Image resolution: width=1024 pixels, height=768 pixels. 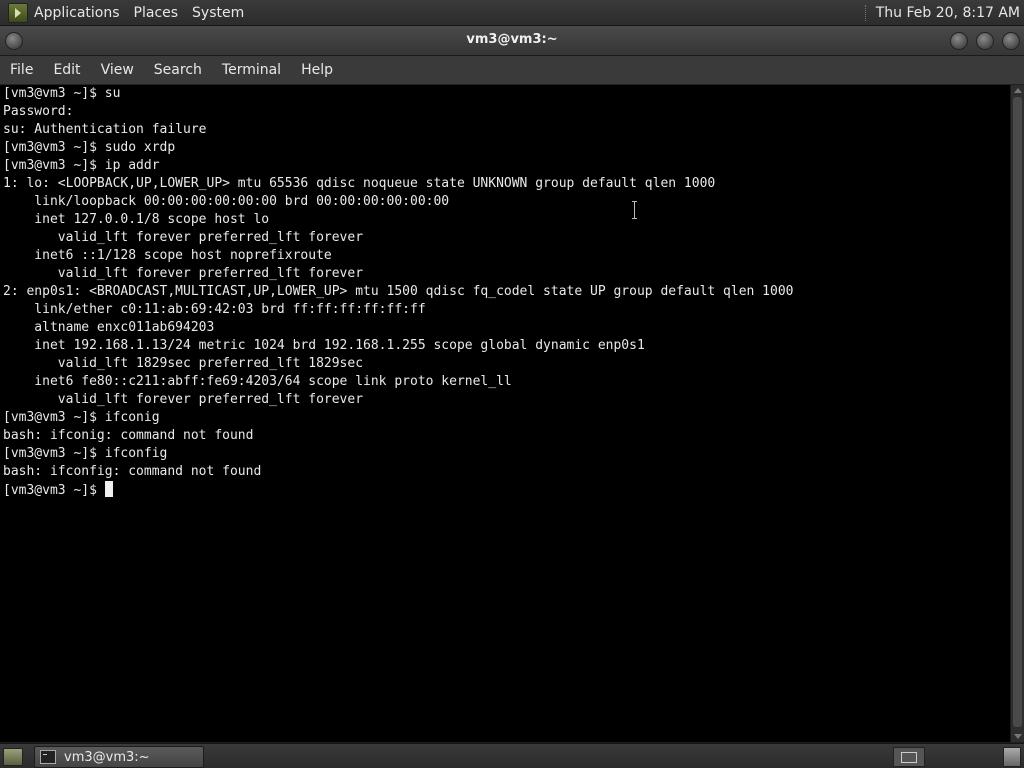 I want to click on terminal-line: su: Authentication failure, so click(x=105, y=129).